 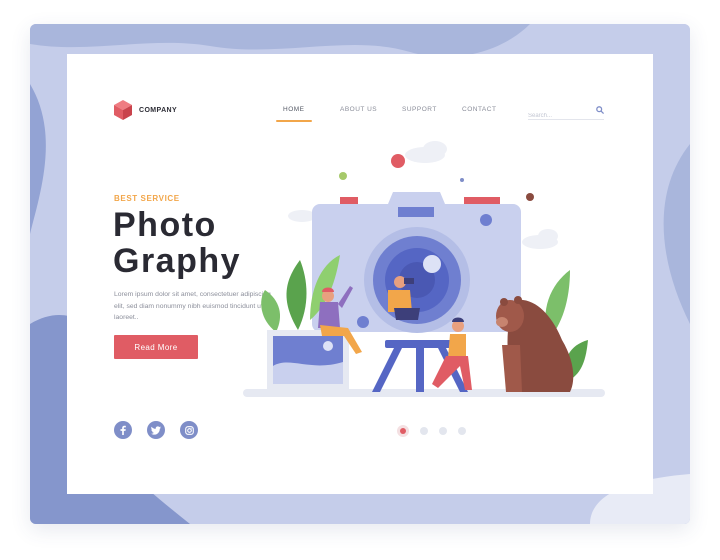 What do you see at coordinates (308, 360) in the screenshot?
I see `photo-frame` at bounding box center [308, 360].